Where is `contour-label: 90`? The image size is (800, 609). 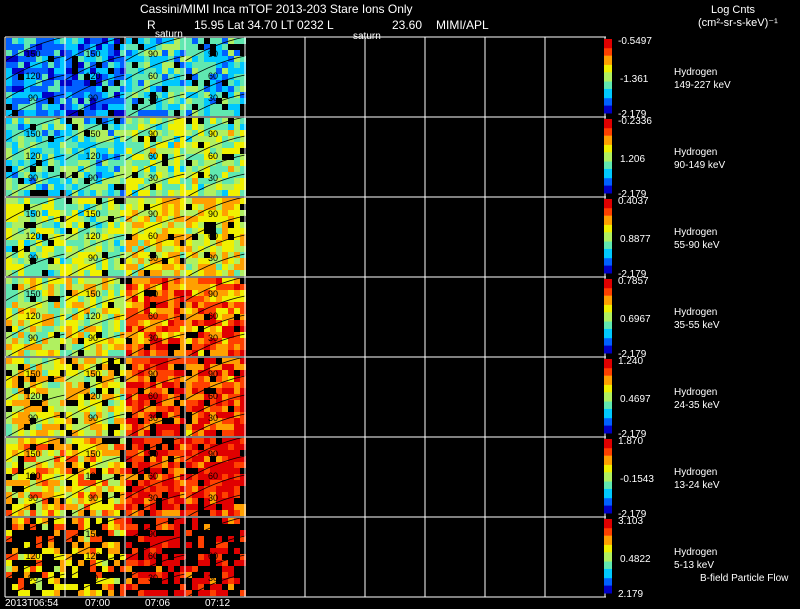
contour-label: 90 is located at coordinates (33, 338).